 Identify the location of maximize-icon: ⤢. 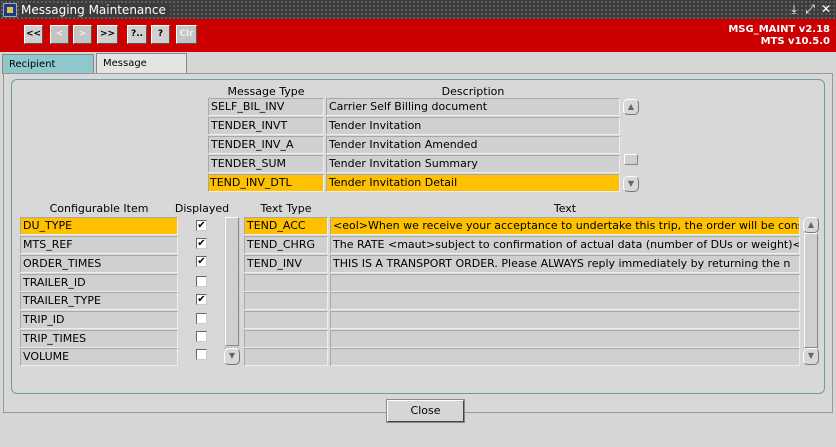
(810, 9).